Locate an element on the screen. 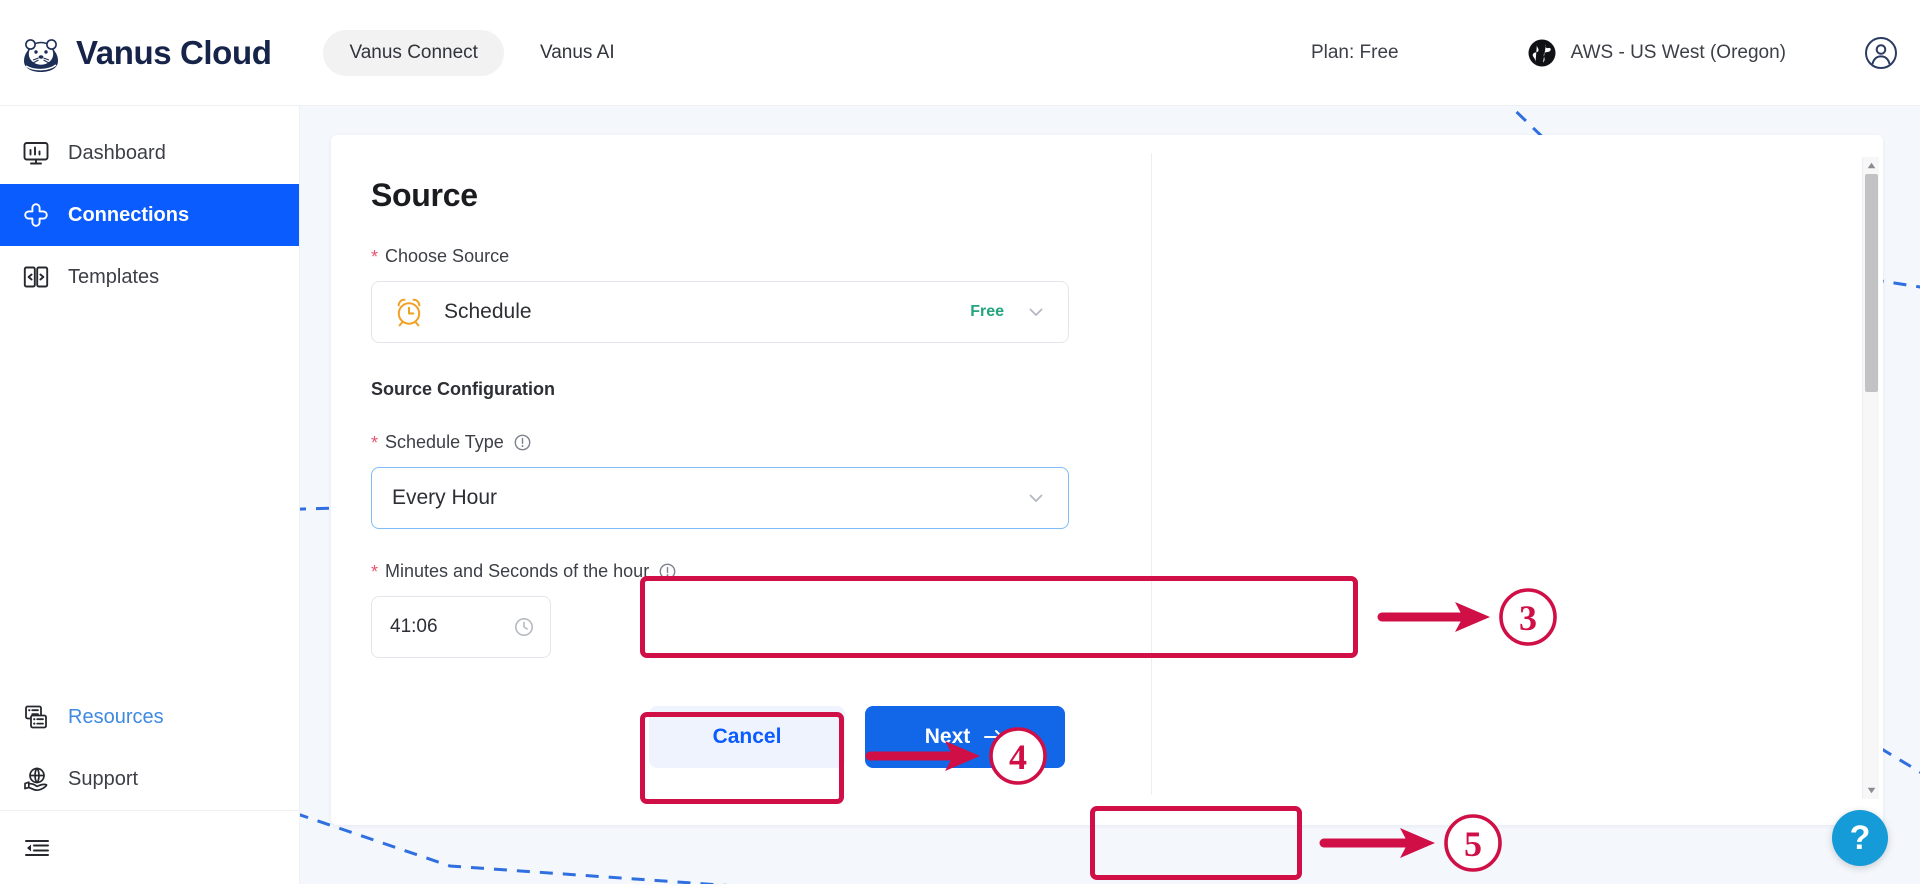 This screenshot has width=1920, height=884. cancel-button: Cancel is located at coordinates (747, 737).